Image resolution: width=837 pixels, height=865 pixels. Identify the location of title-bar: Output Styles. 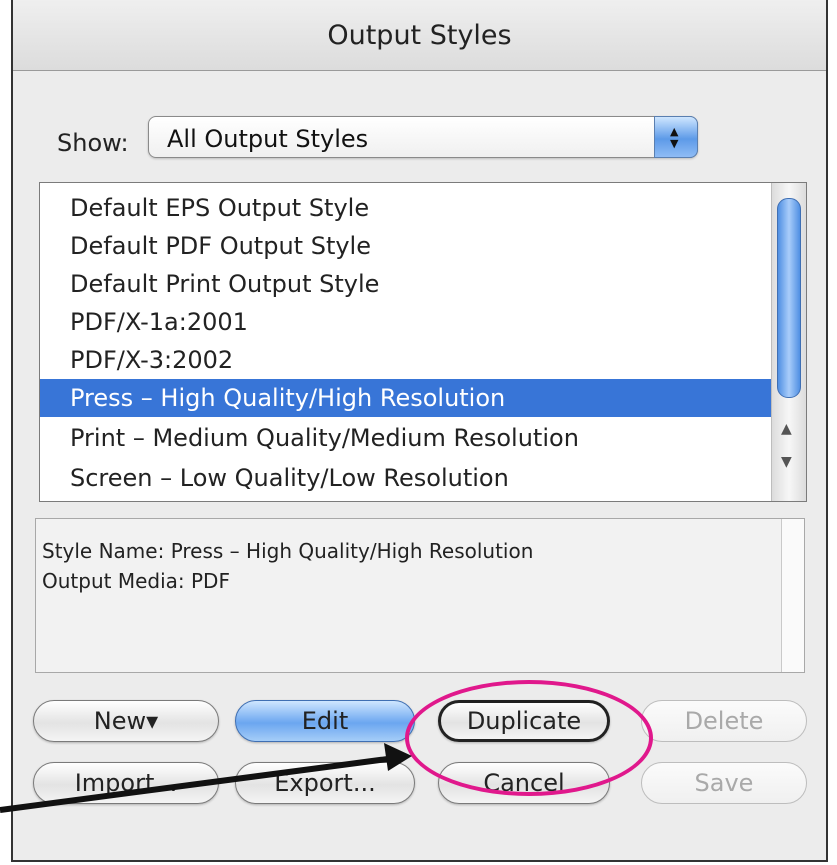
(419, 35).